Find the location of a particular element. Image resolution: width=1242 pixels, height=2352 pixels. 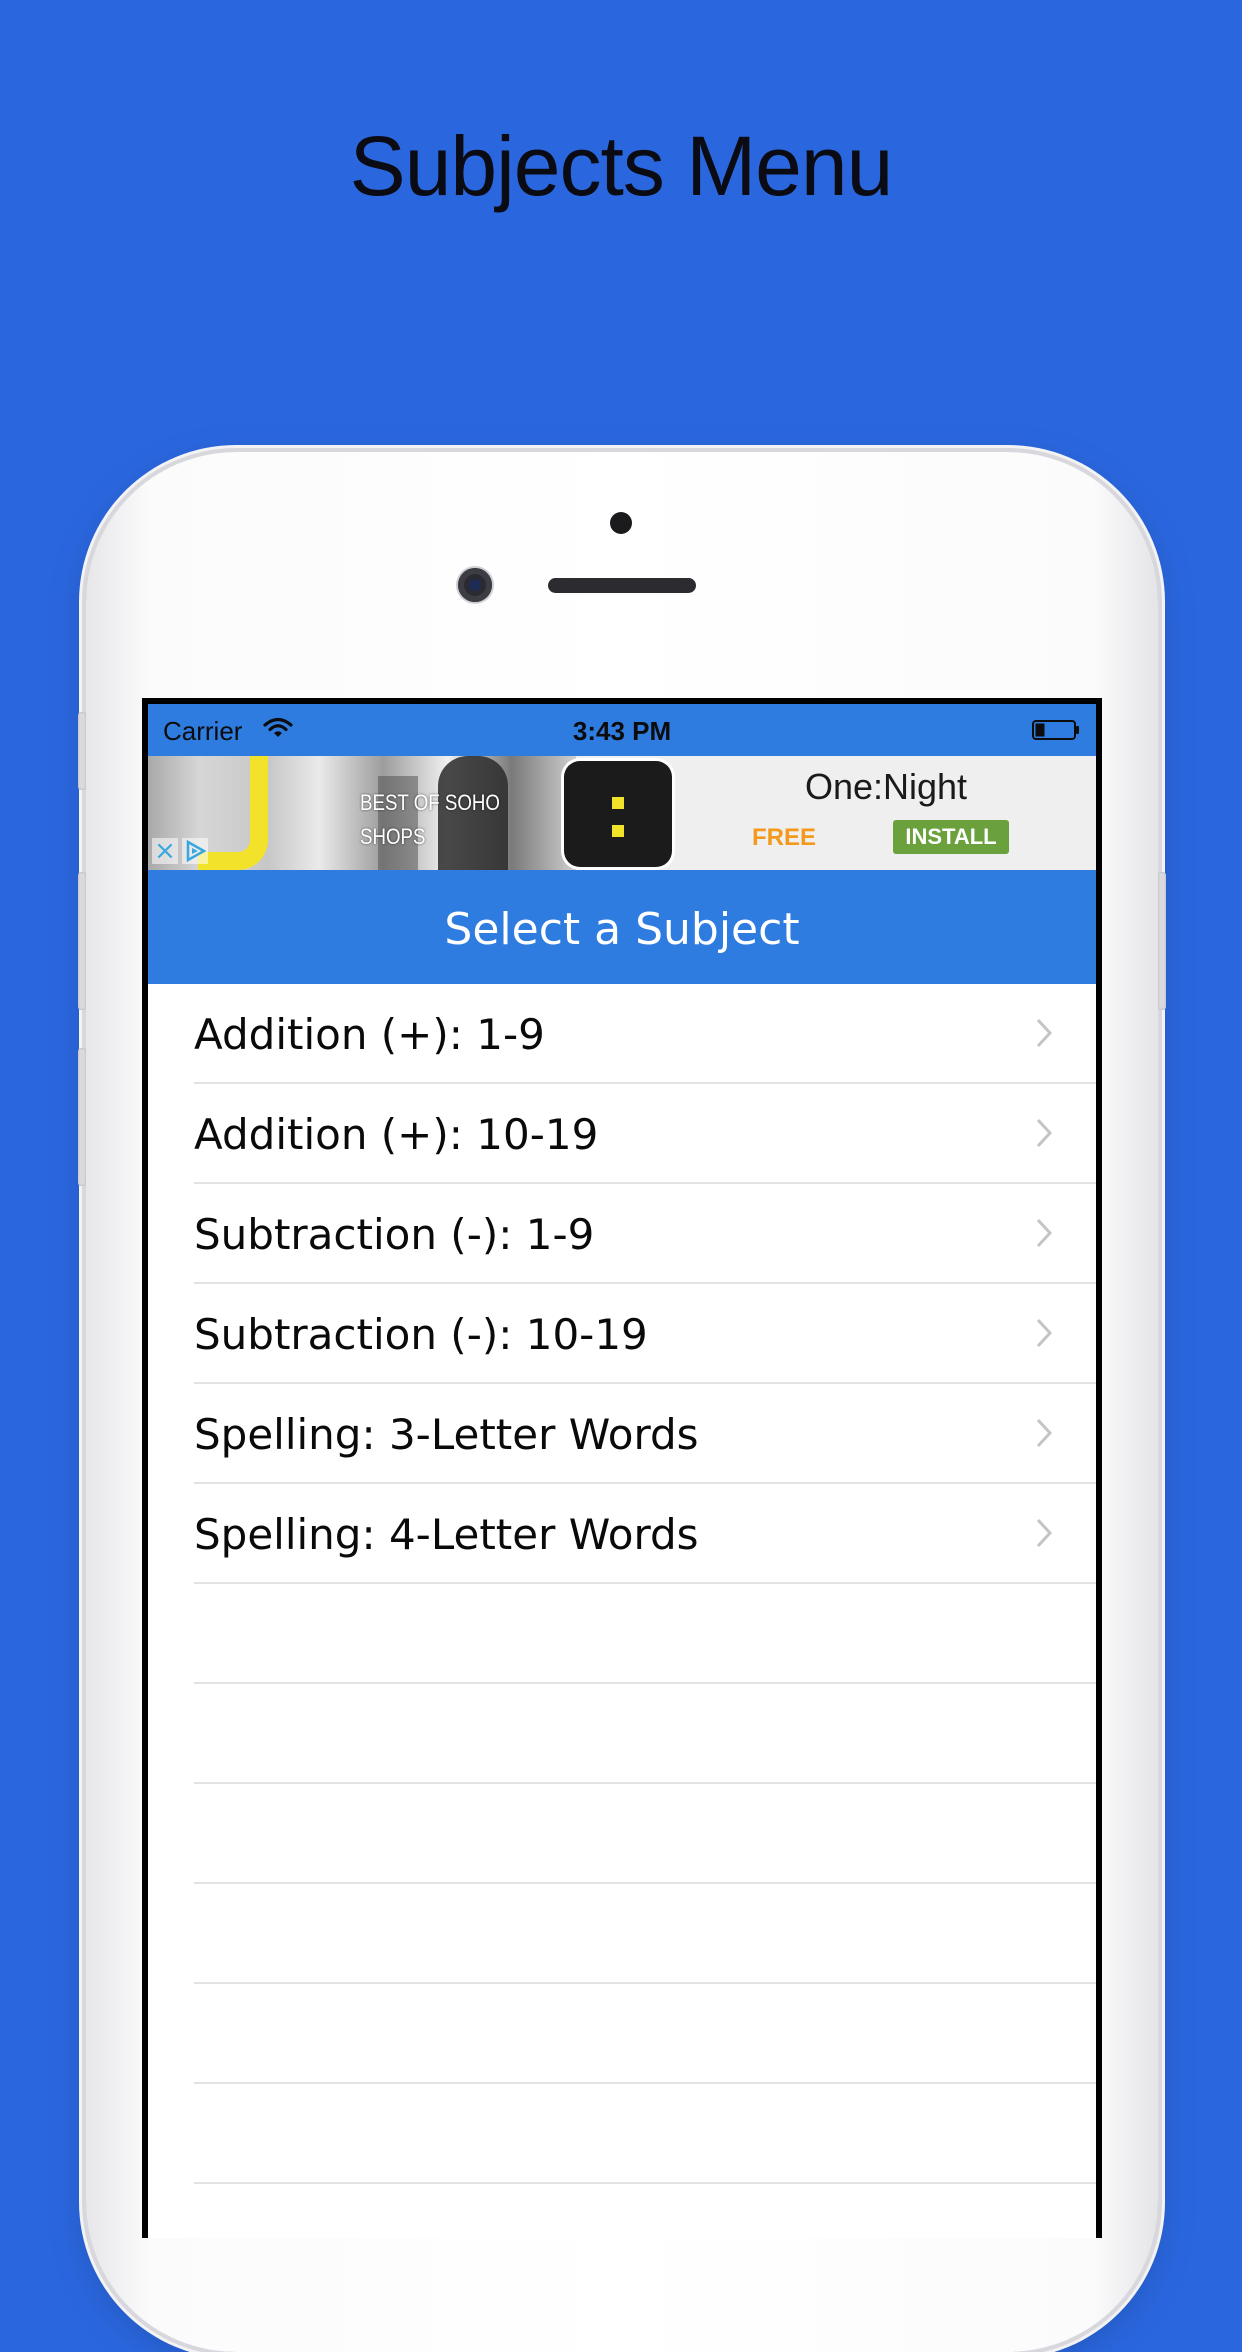

volume-up-button is located at coordinates (82, 941).